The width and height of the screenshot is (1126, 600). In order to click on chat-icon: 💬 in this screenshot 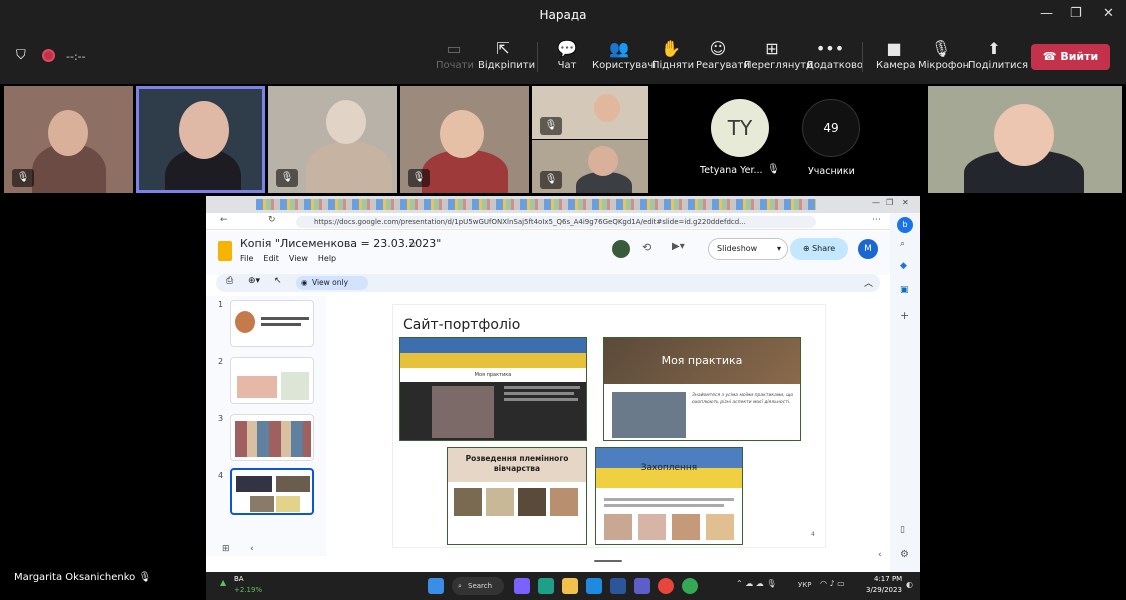, I will do `click(567, 48)`.